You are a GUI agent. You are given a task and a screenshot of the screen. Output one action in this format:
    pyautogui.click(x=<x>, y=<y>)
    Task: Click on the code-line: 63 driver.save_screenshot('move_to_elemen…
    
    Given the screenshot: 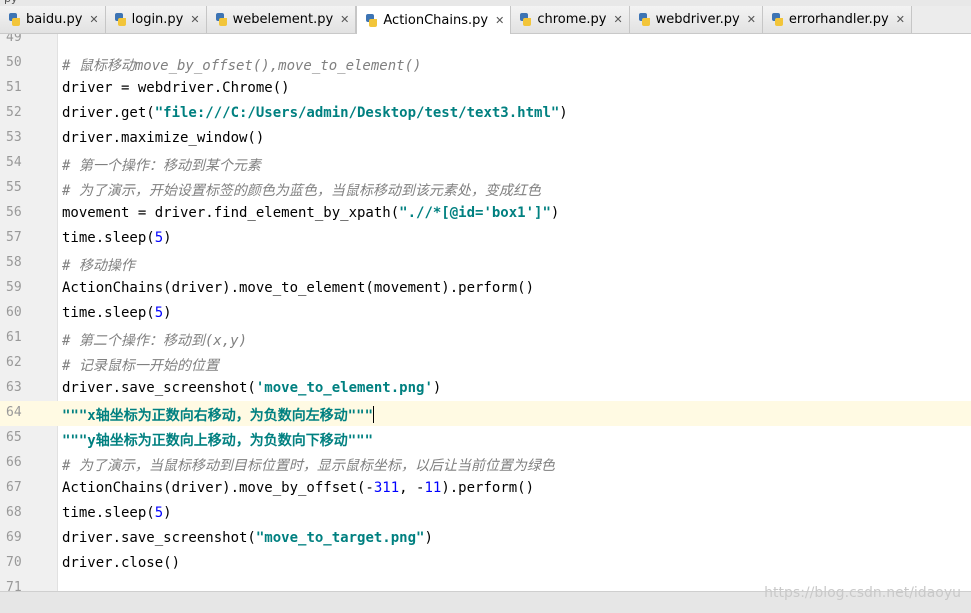 What is the action you would take?
    pyautogui.click(x=485, y=388)
    